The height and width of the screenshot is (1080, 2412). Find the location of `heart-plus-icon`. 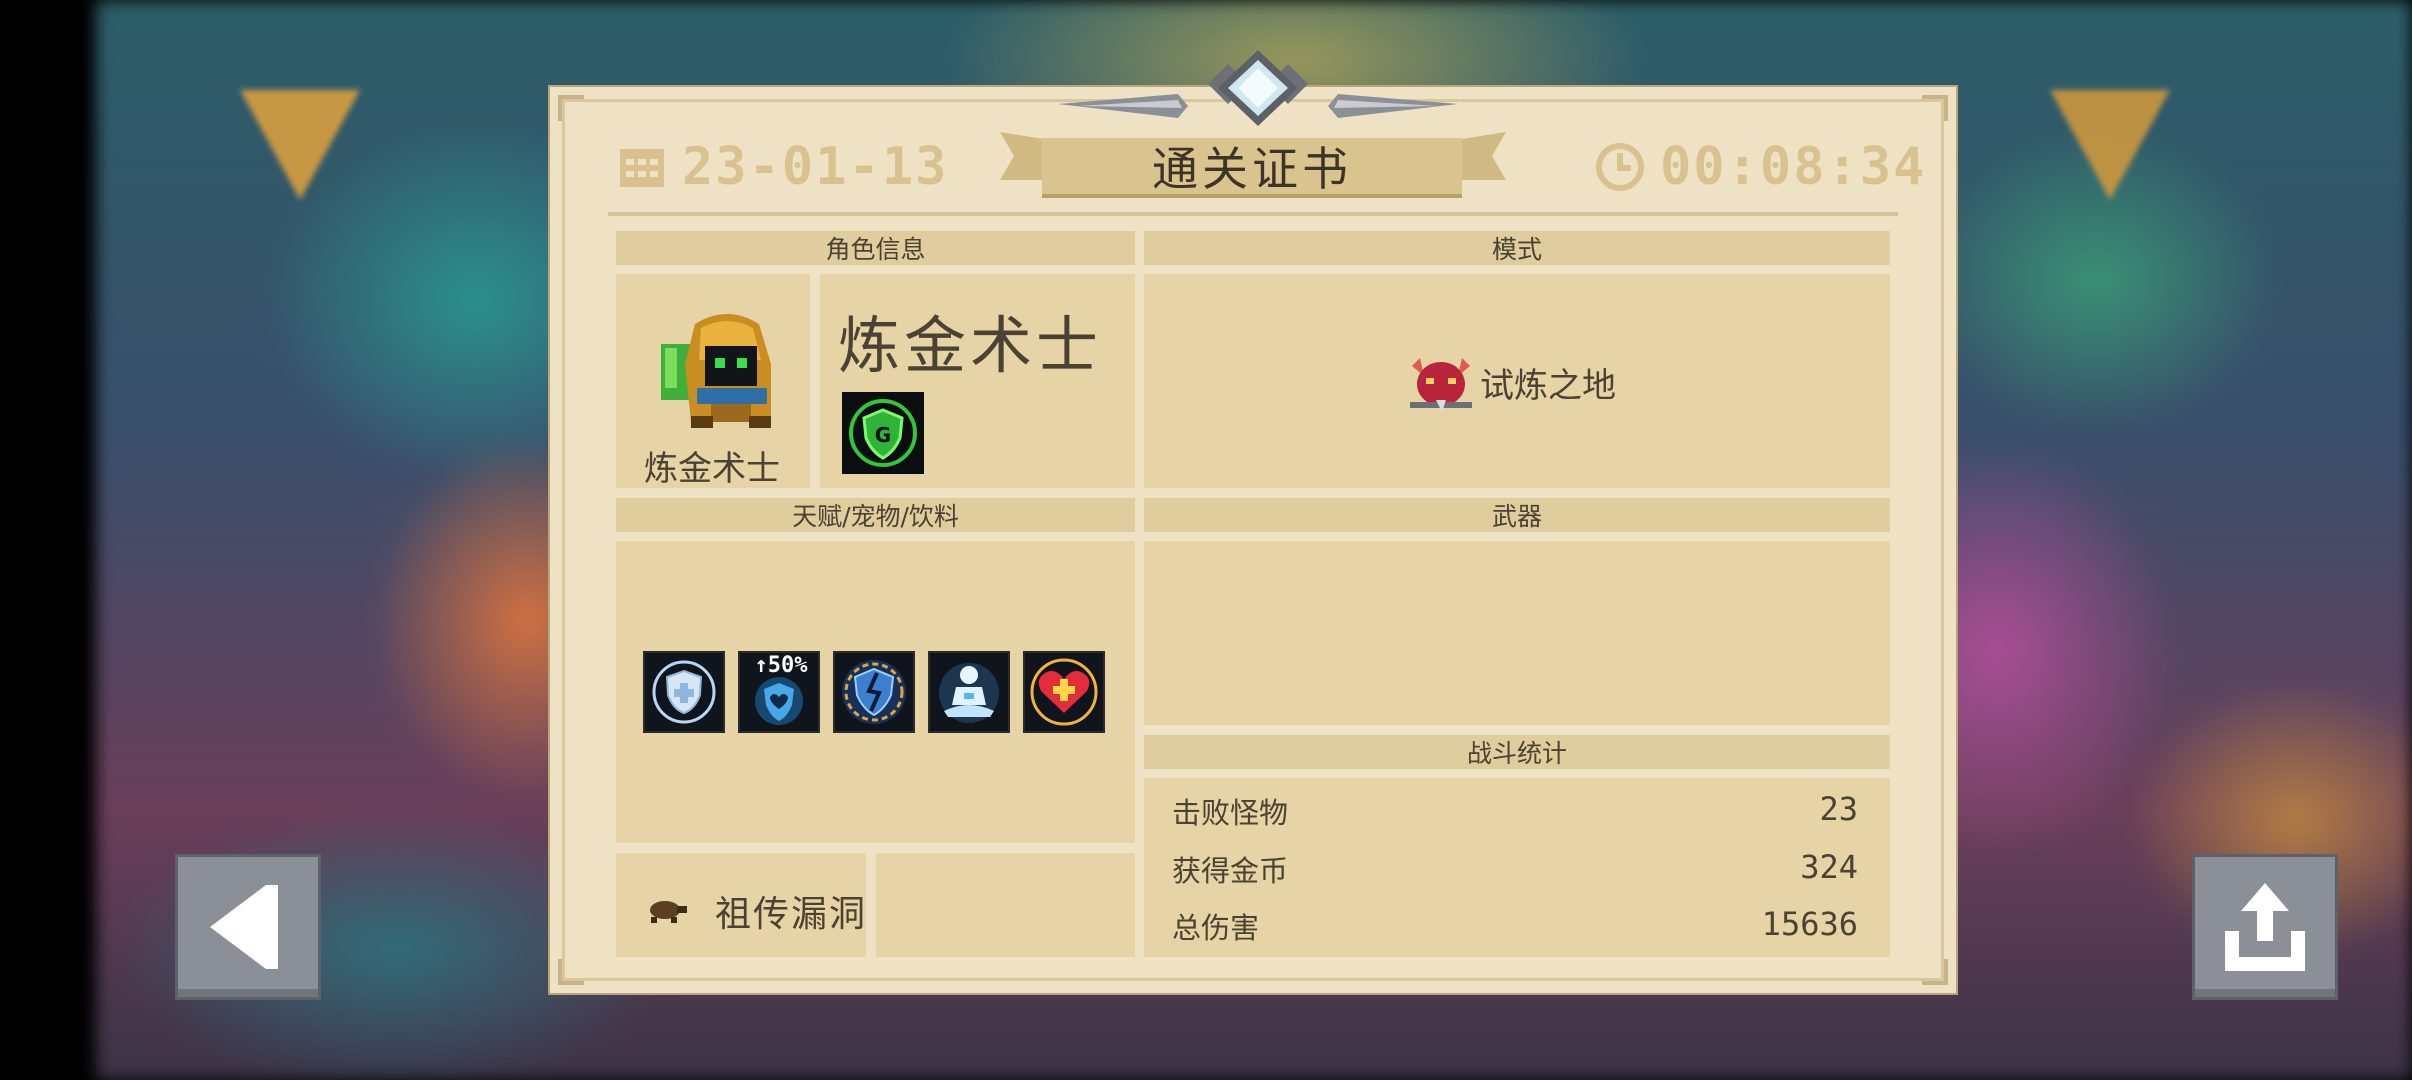

heart-plus-icon is located at coordinates (1064, 692).